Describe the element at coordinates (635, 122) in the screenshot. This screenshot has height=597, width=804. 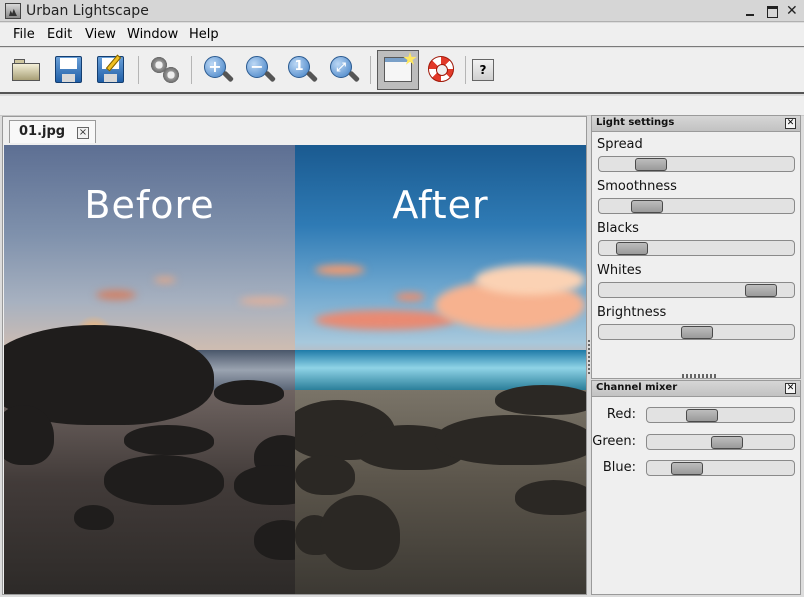
I see `panel-title: Light settings` at that location.